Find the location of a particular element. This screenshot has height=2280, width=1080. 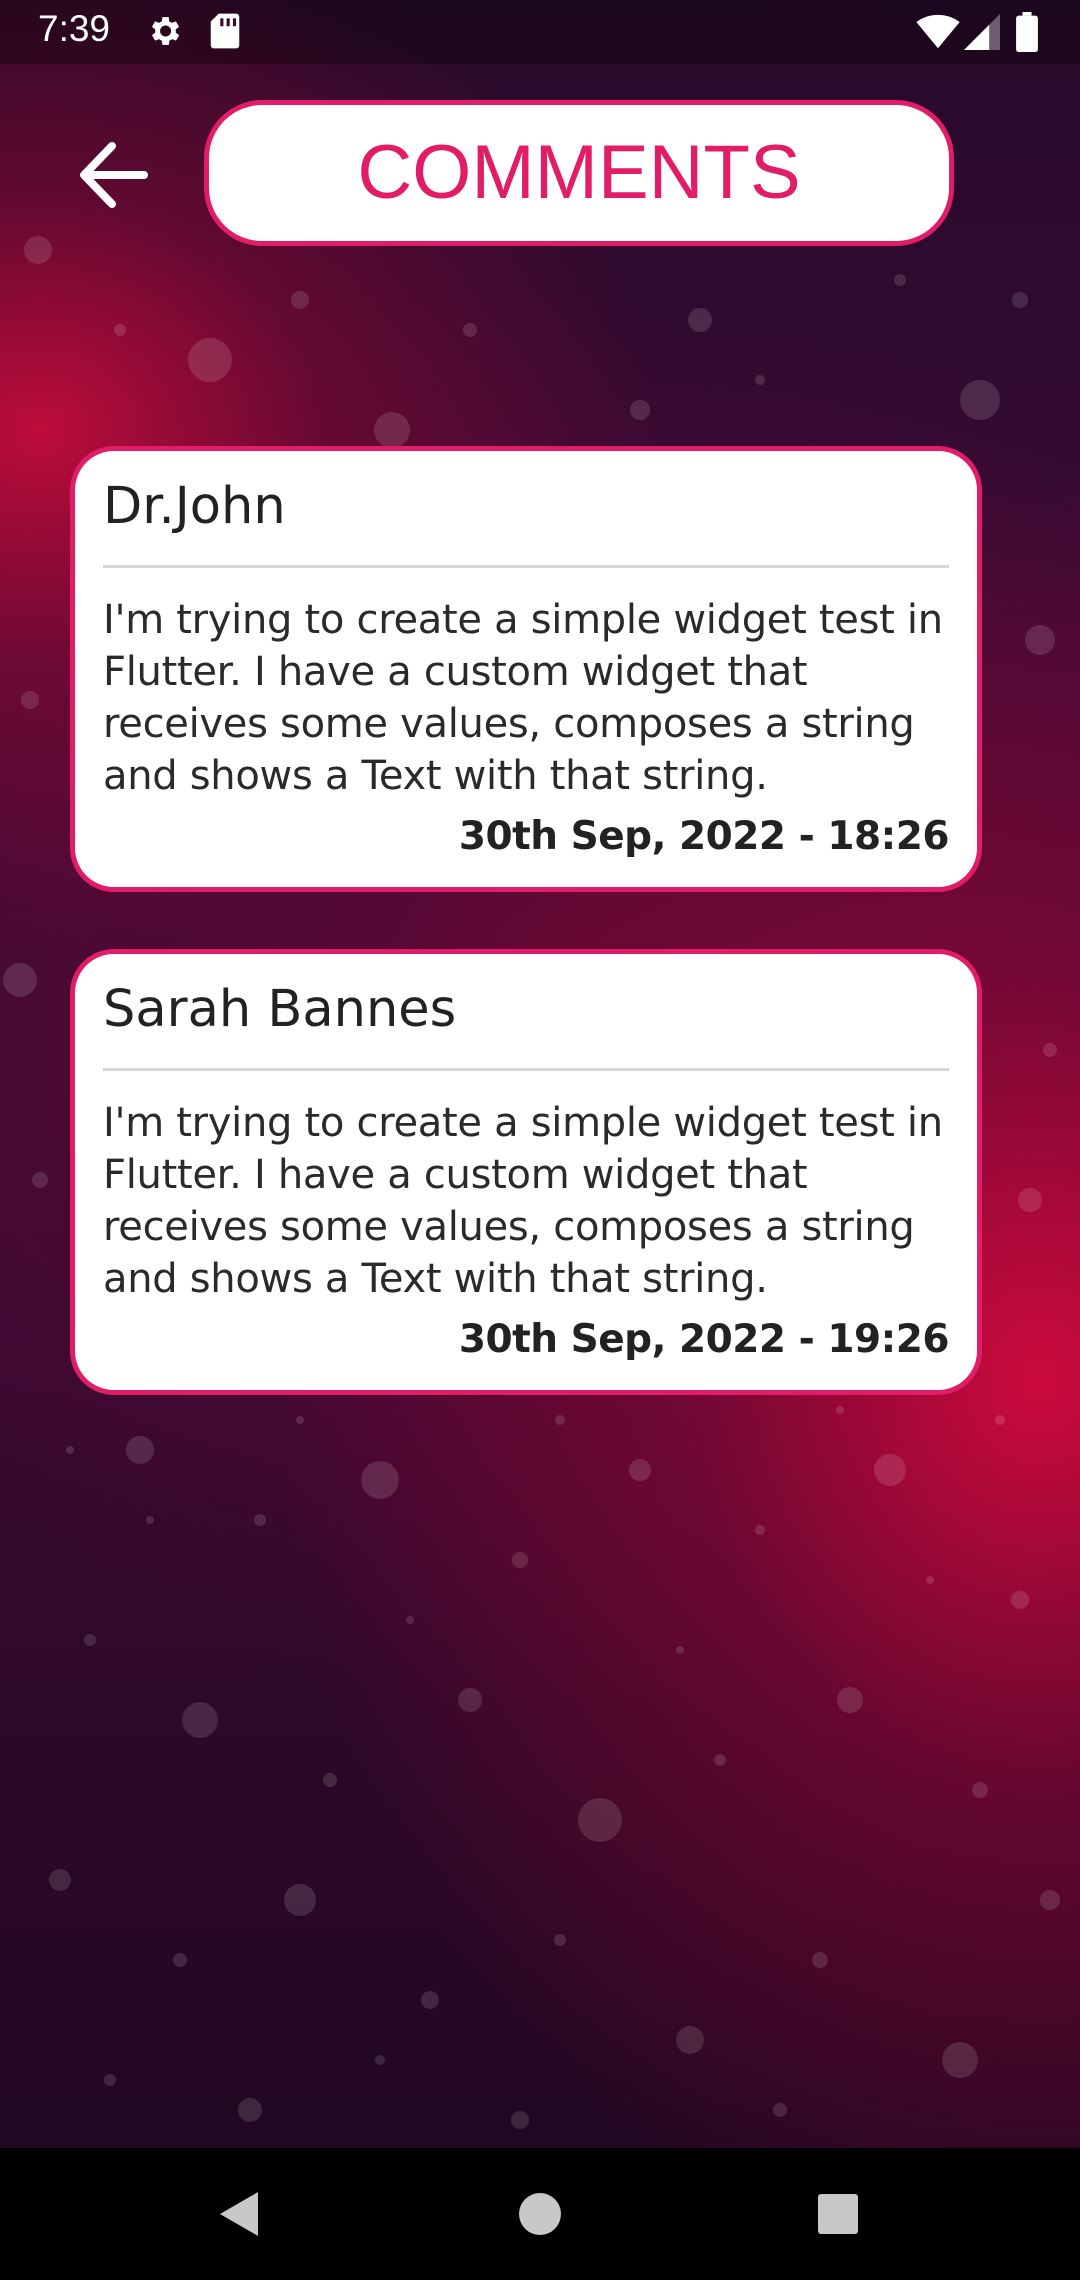

back-button is located at coordinates (114, 175).